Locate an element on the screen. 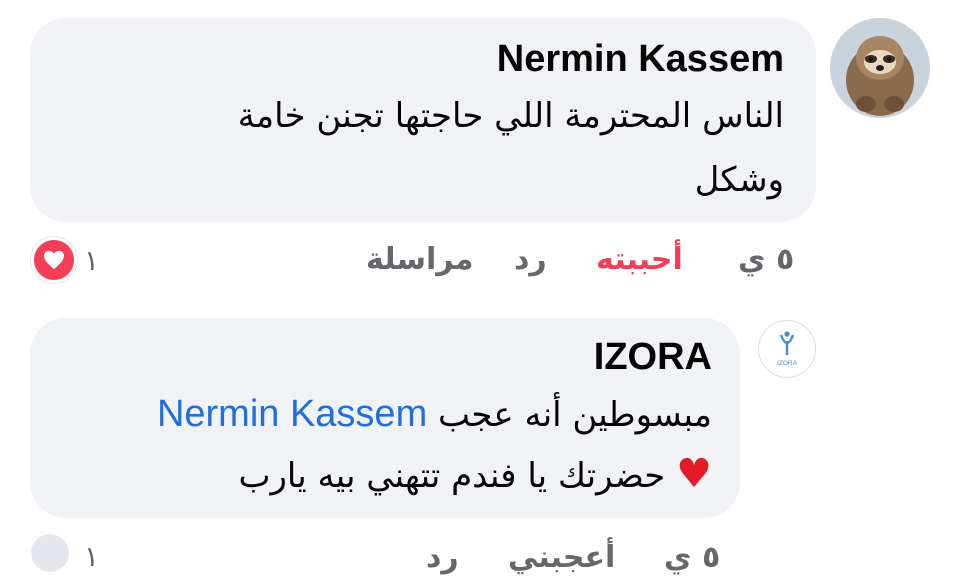  comment-text-line: الناس المحترمة اللي حاجتها تجنن خامة is located at coordinates (510, 116).